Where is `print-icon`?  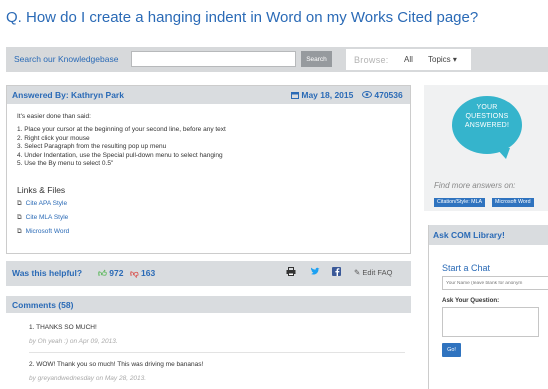 print-icon is located at coordinates (291, 271).